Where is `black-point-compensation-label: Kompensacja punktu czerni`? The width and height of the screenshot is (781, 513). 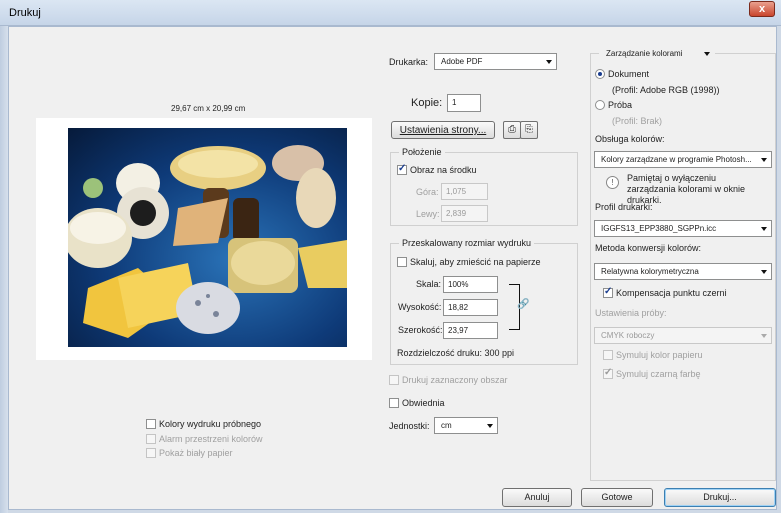 black-point-compensation-label: Kompensacja punktu czerni is located at coordinates (671, 293).